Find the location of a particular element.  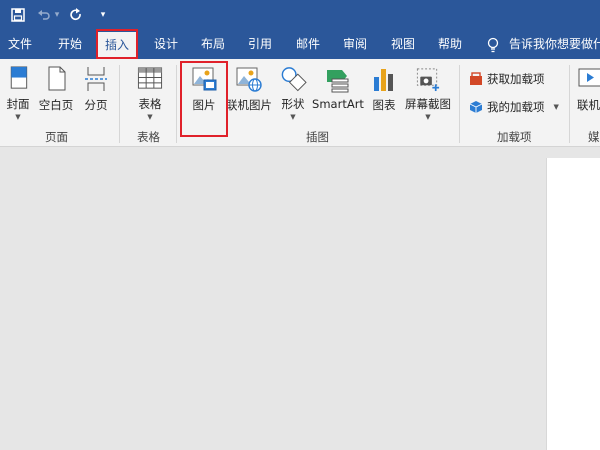

undo-icon is located at coordinates (44, 15).